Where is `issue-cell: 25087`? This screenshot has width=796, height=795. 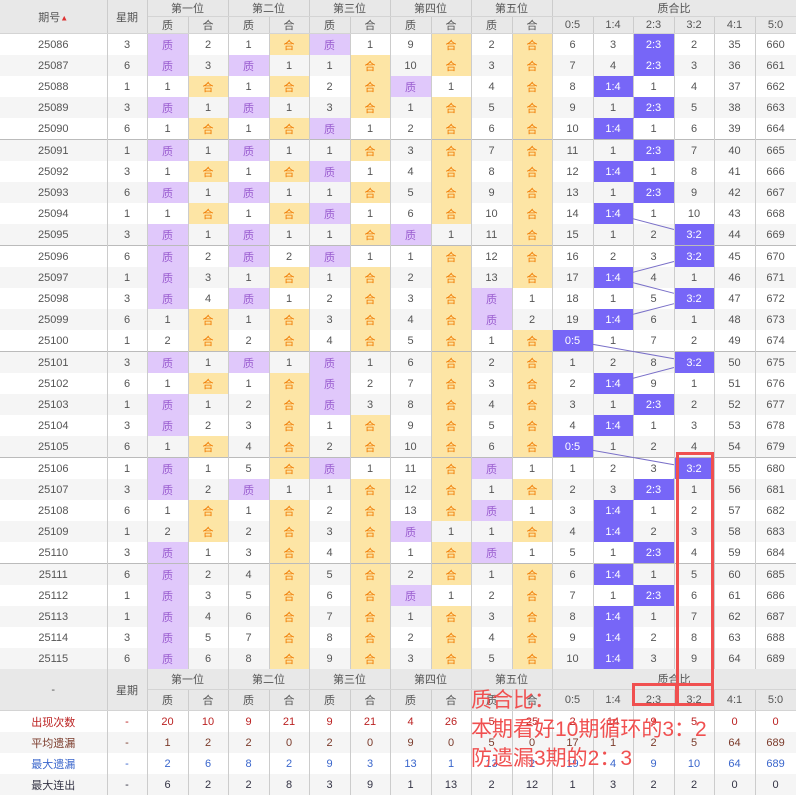 issue-cell: 25087 is located at coordinates (53, 65).